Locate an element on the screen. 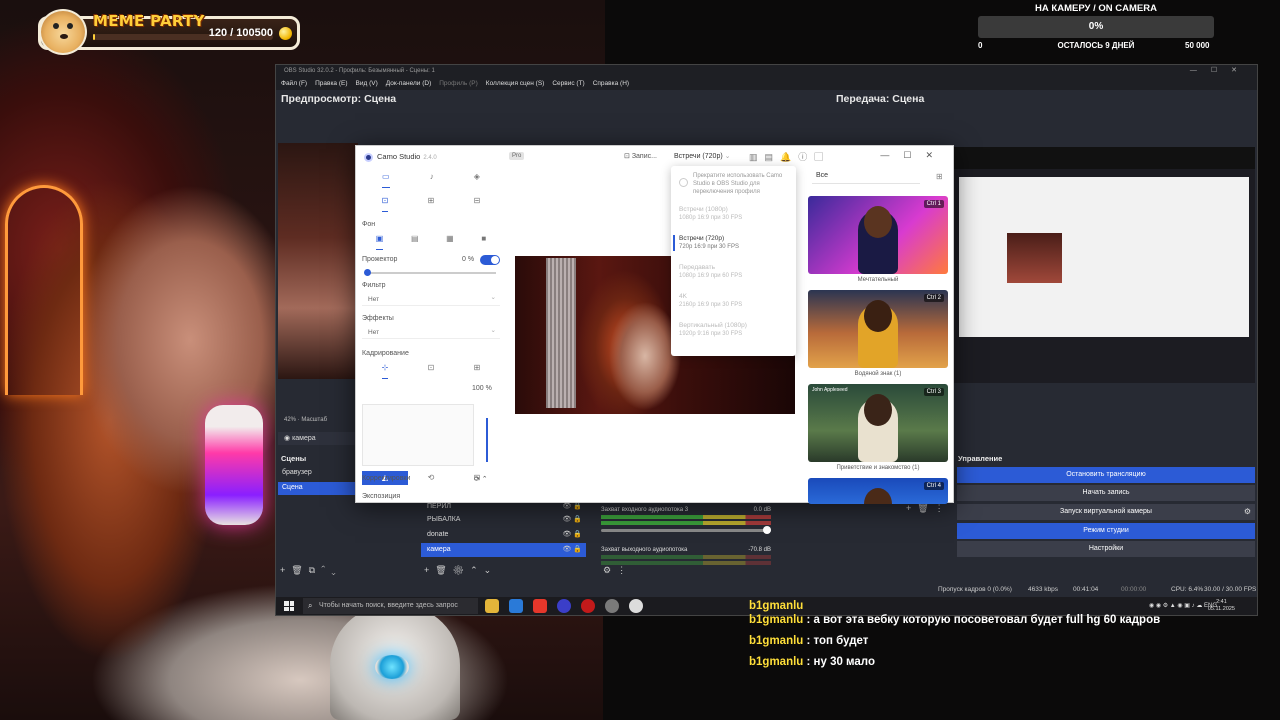  grid-icon: ⊞ is located at coordinates (939, 176).